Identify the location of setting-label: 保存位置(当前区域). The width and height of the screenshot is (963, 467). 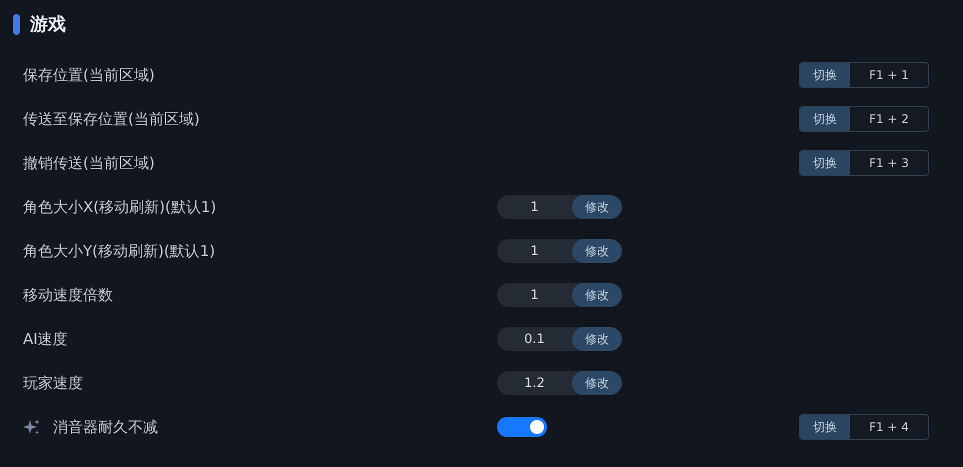
(89, 75).